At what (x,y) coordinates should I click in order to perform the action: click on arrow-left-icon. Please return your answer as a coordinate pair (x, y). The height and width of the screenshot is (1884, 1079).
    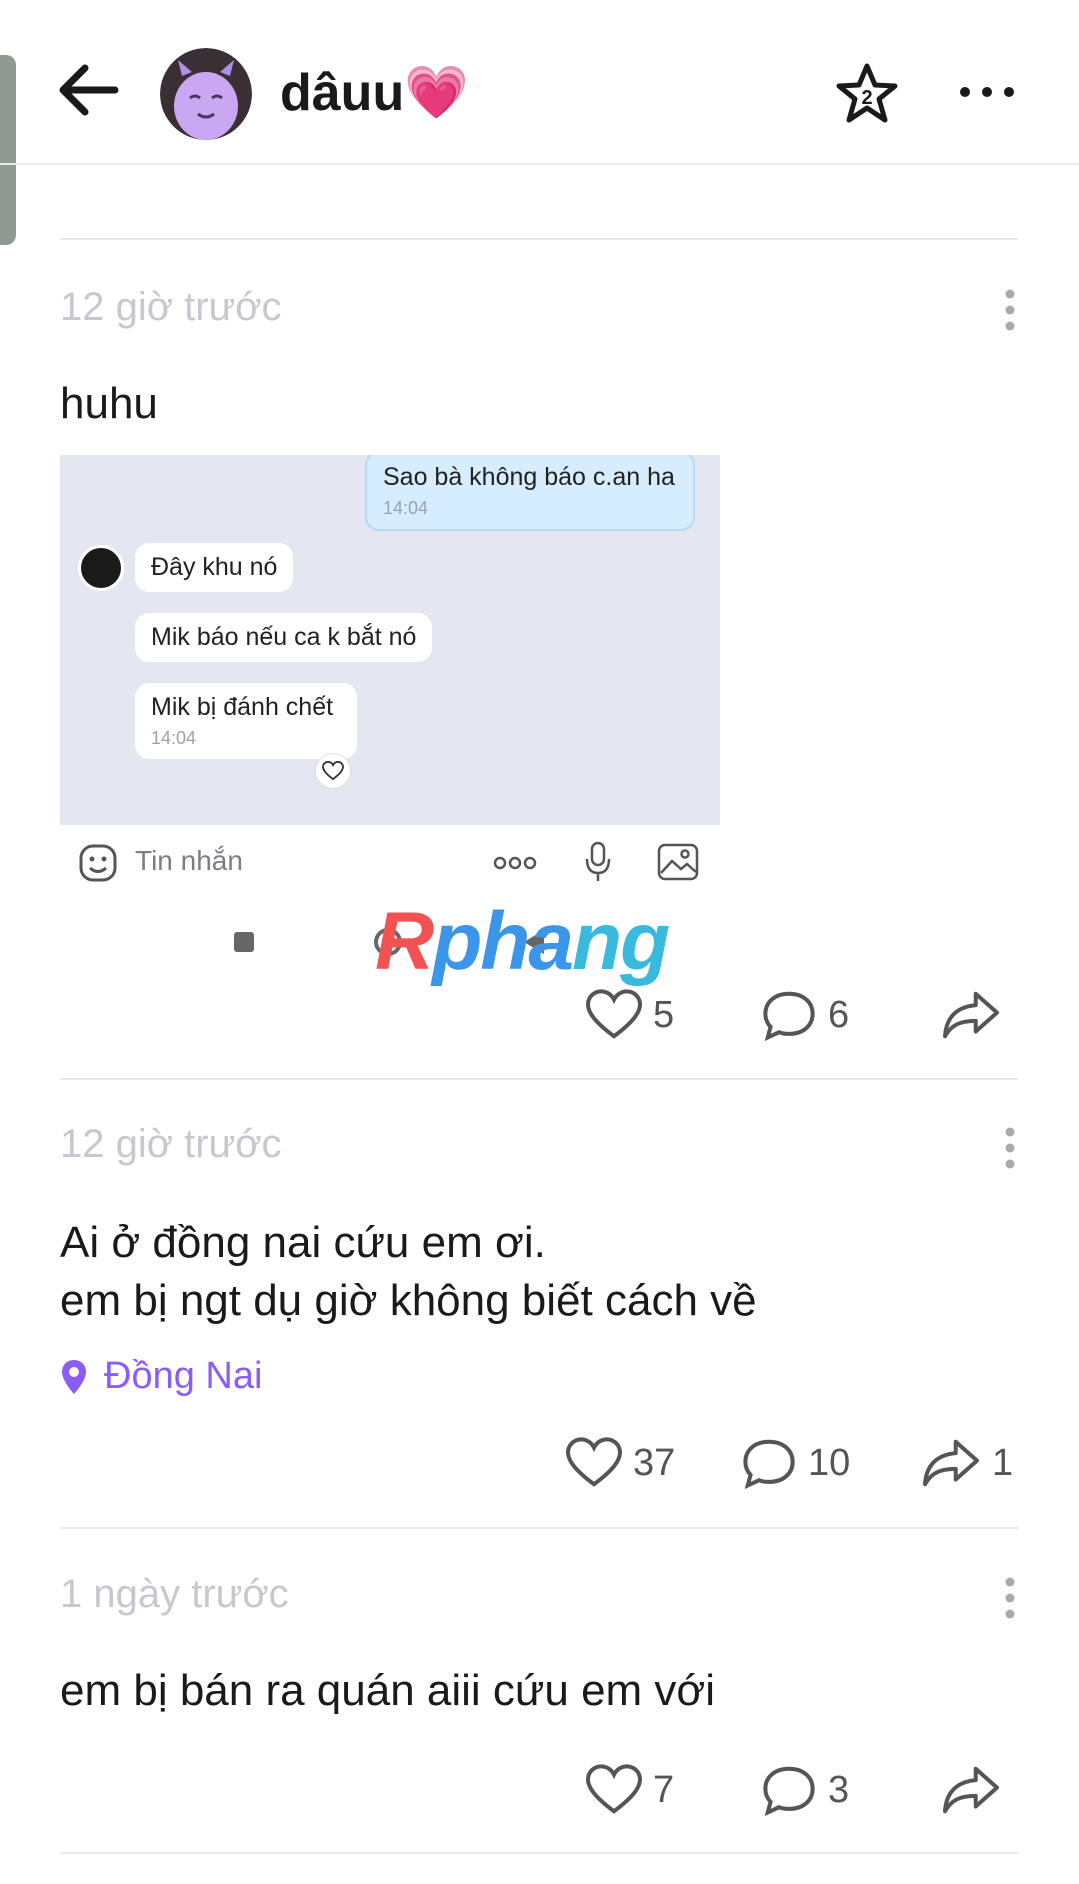
    Looking at the image, I should click on (89, 90).